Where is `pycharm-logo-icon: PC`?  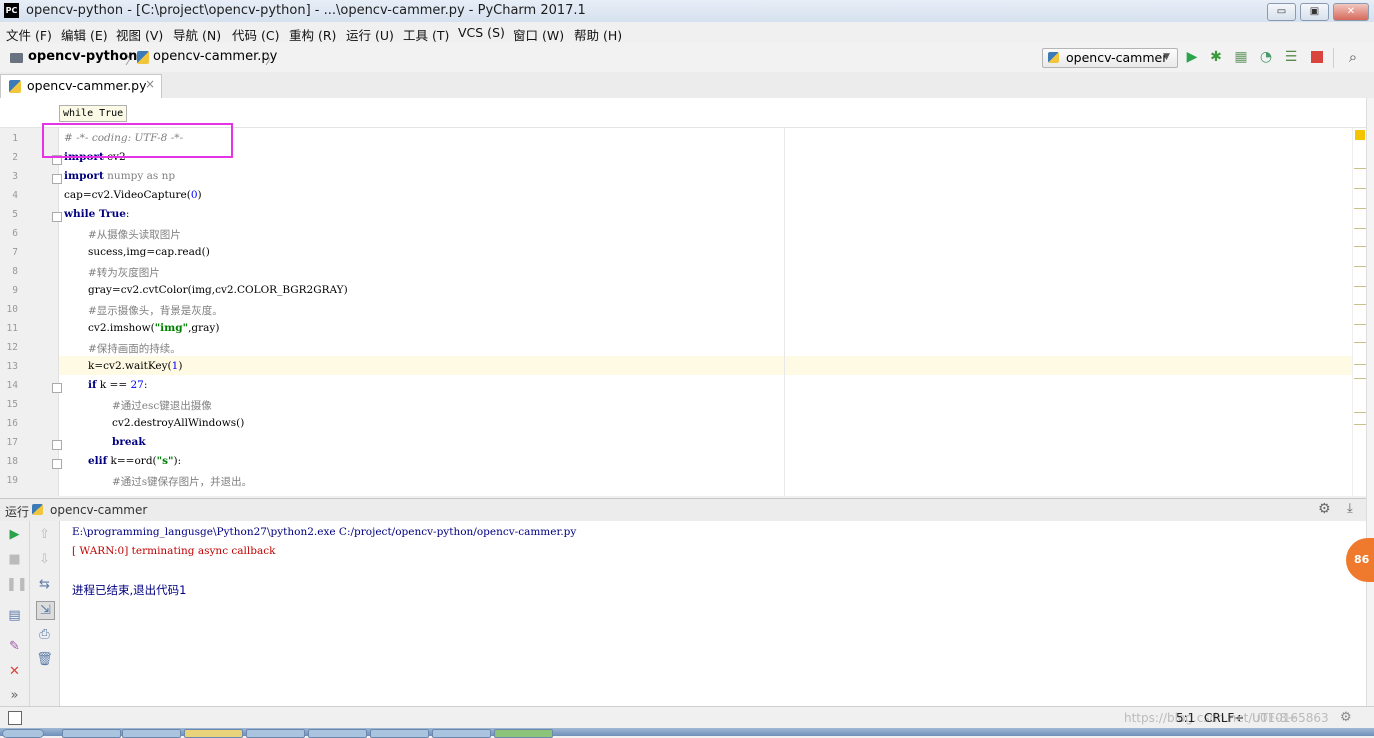 pycharm-logo-icon: PC is located at coordinates (11, 10).